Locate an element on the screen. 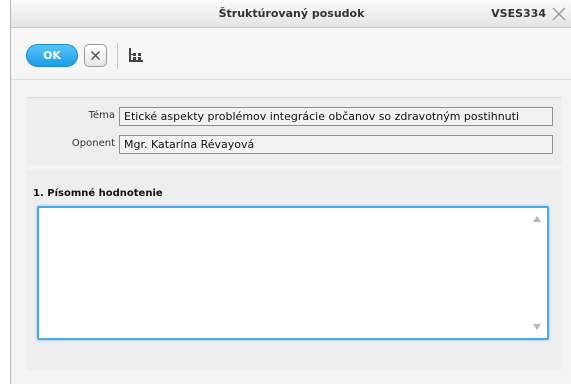 The width and height of the screenshot is (571, 384). window-title: Štruktúrovaný posudok is located at coordinates (291, 13).